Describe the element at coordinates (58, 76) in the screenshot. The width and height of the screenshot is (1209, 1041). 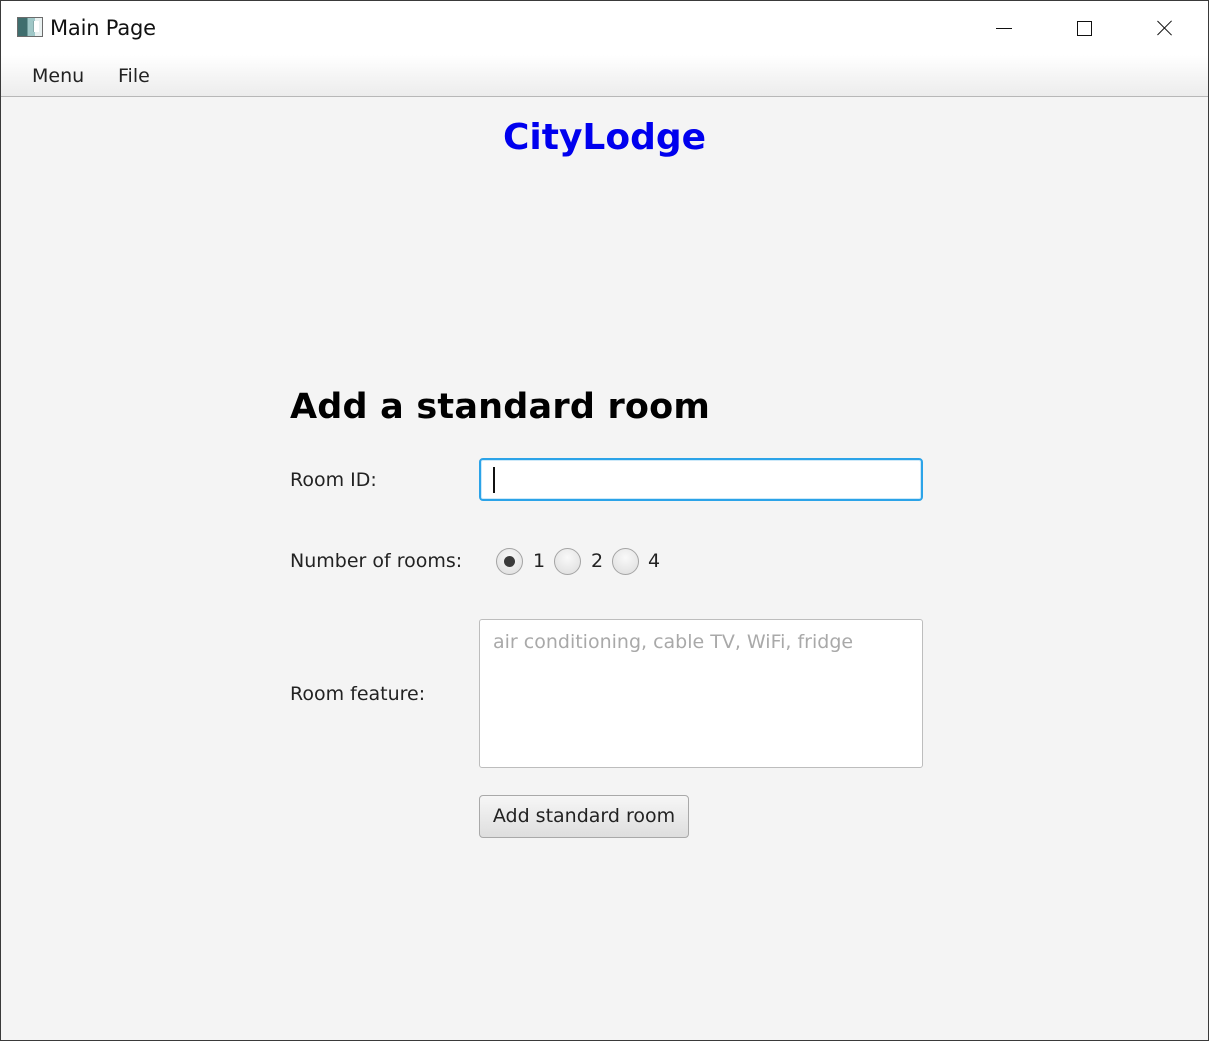
I see `menu-item-menu: Menu` at that location.